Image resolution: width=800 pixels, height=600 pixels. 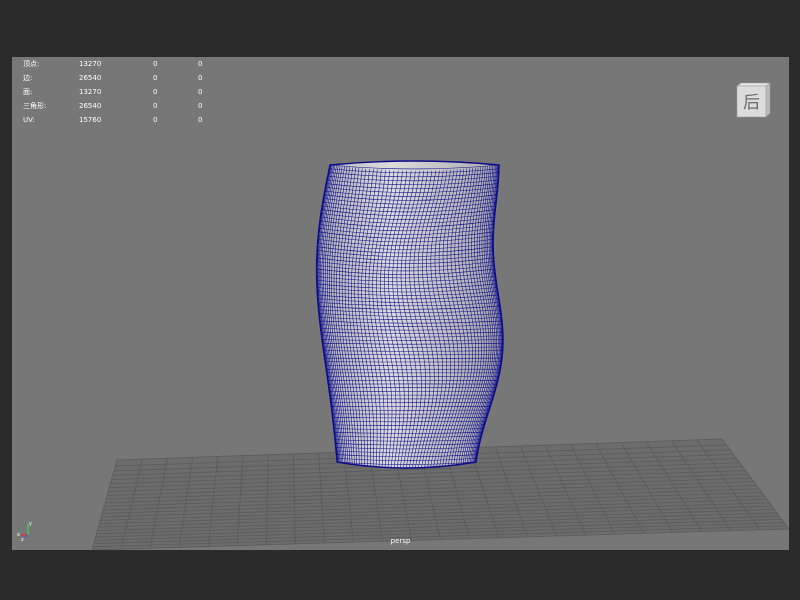 I want to click on camera-name-label: persp, so click(x=400, y=541).